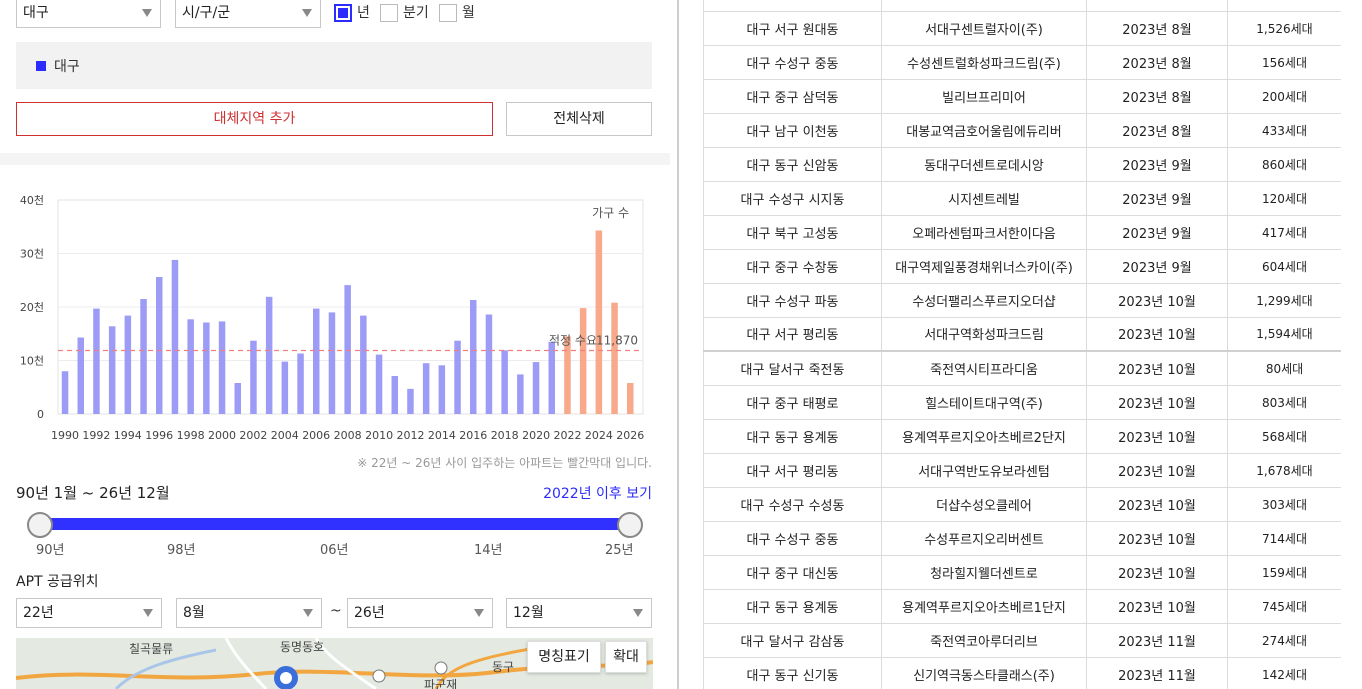 The width and height of the screenshot is (1362, 689). Describe the element at coordinates (678, 344) in the screenshot. I see `panel-divider` at that location.